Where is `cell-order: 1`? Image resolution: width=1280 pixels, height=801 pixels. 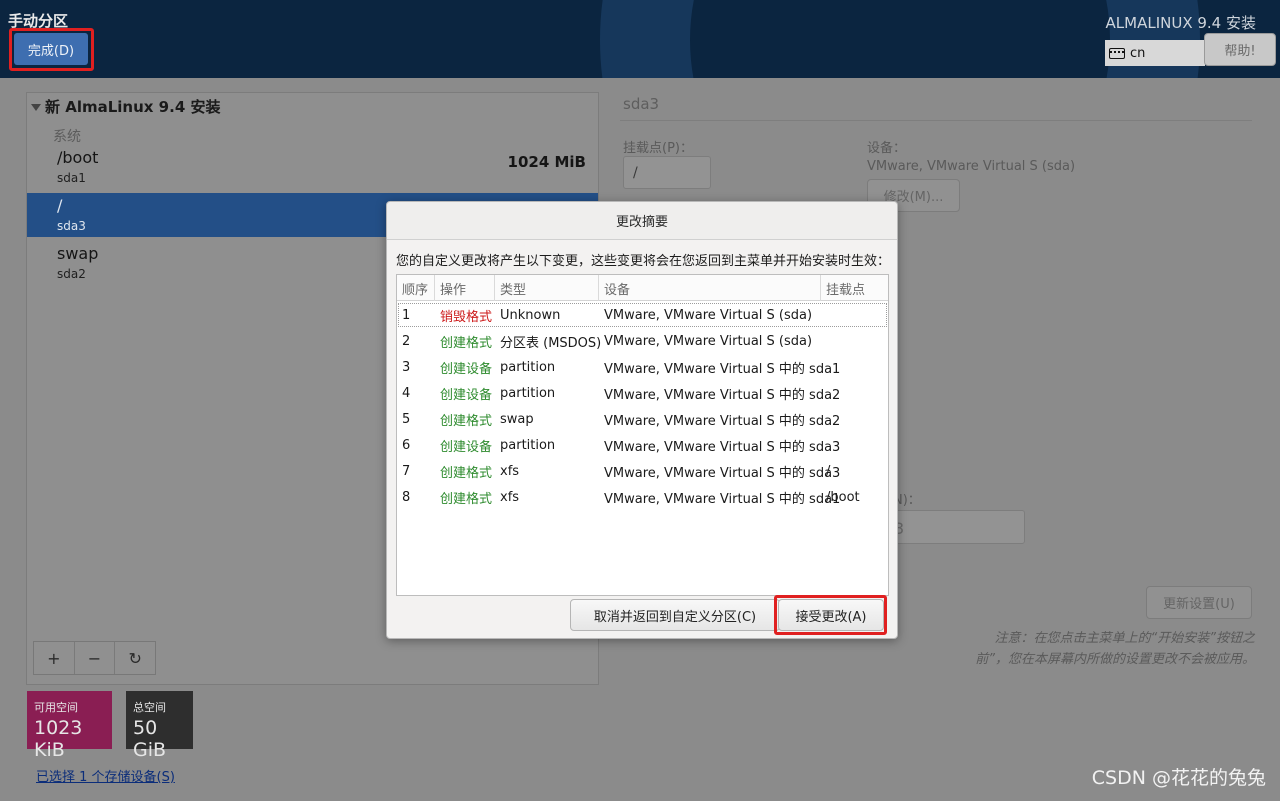
cell-order: 1 is located at coordinates (406, 315).